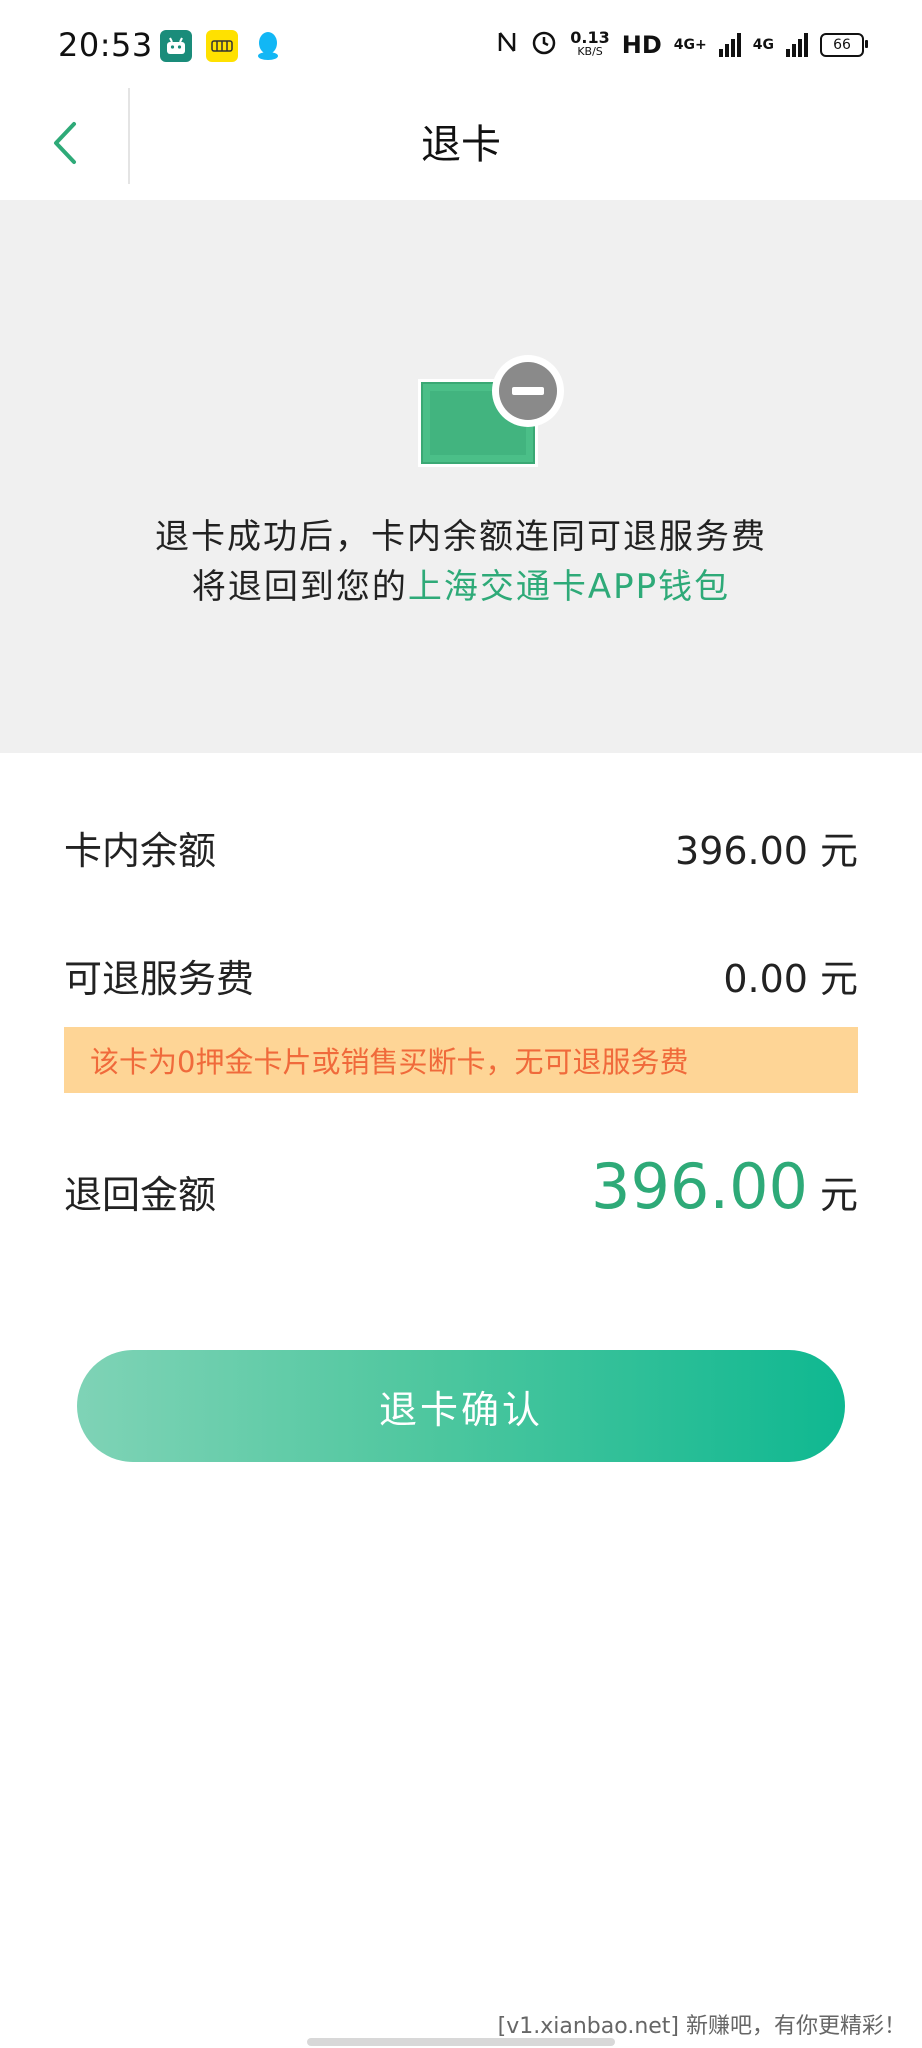 This screenshot has width=922, height=2048. What do you see at coordinates (729, 45) in the screenshot?
I see `signal-strength-icon` at bounding box center [729, 45].